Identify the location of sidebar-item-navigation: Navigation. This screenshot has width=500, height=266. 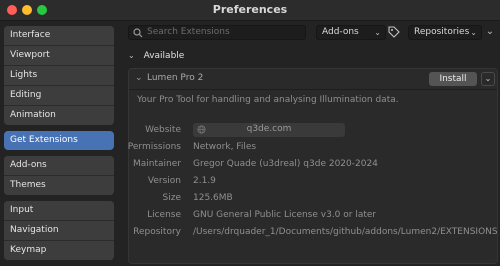
(59, 231).